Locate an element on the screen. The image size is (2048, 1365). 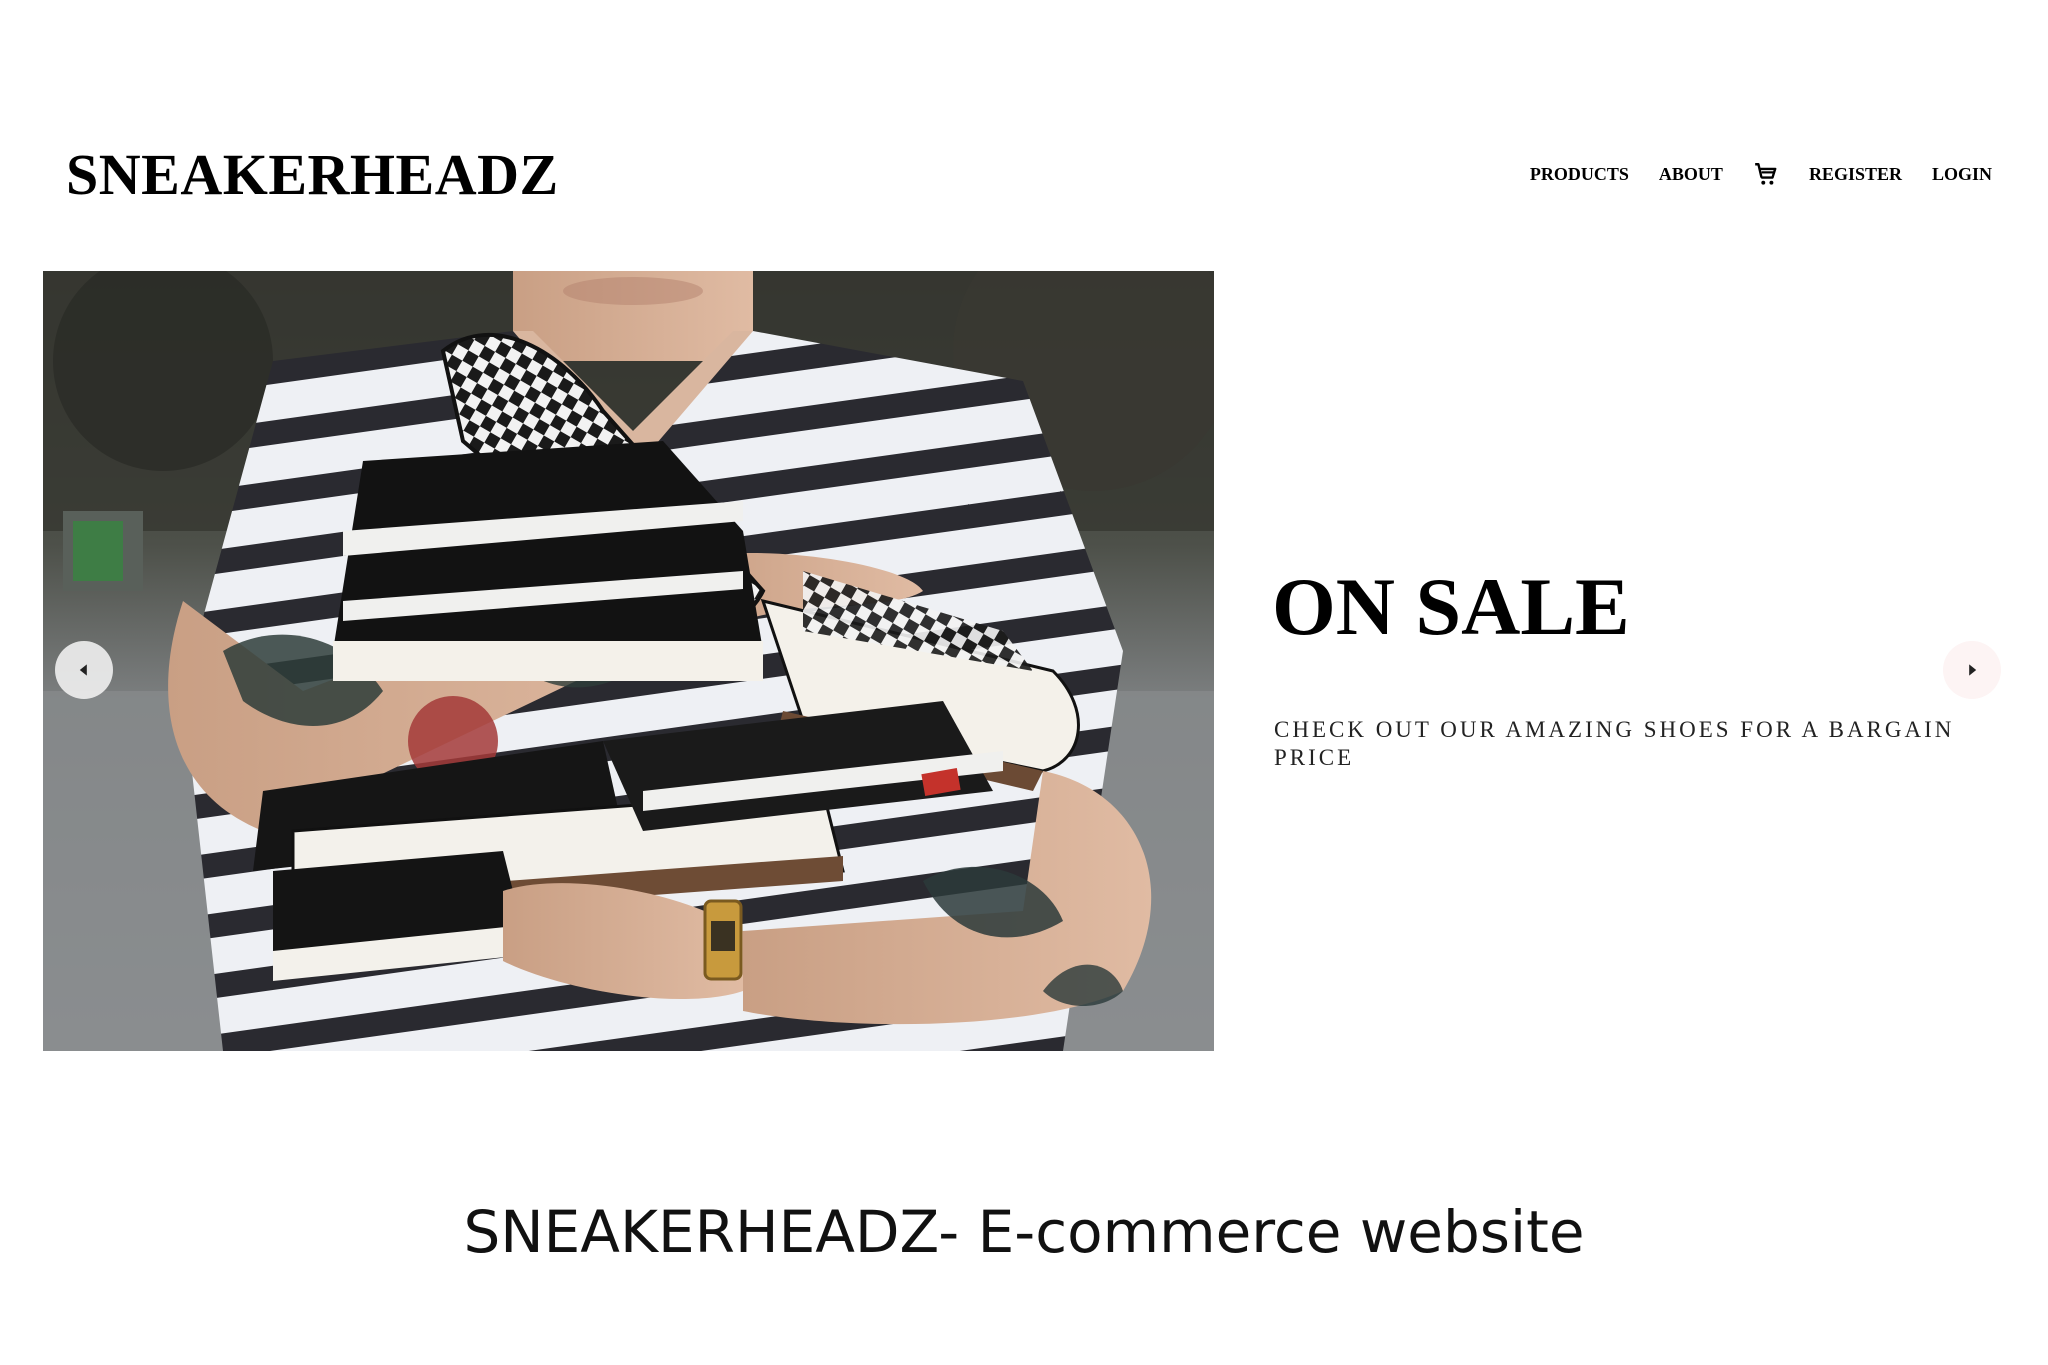
caret-left-icon is located at coordinates (83, 670).